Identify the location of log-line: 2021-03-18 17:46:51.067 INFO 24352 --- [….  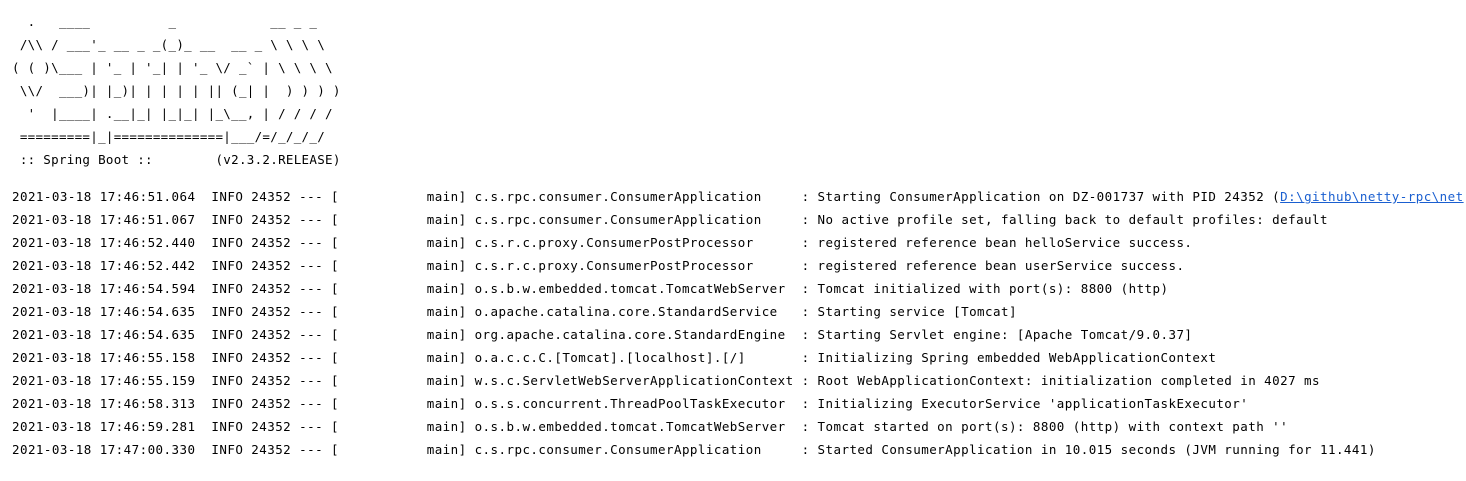
(670, 219).